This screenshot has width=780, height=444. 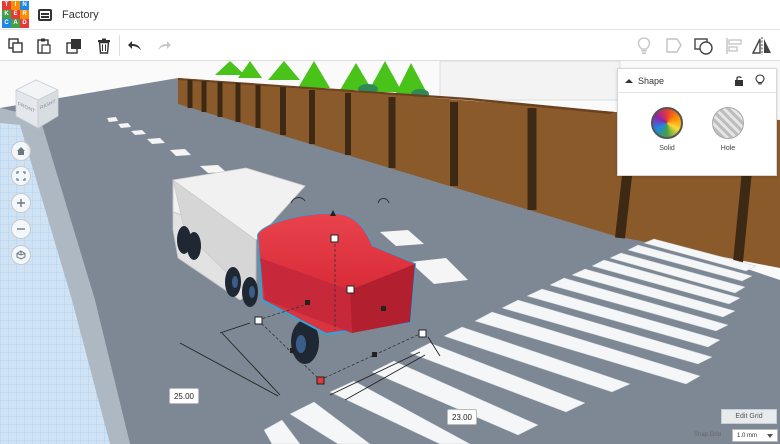 What do you see at coordinates (45, 14) in the screenshot?
I see `design-list-icon` at bounding box center [45, 14].